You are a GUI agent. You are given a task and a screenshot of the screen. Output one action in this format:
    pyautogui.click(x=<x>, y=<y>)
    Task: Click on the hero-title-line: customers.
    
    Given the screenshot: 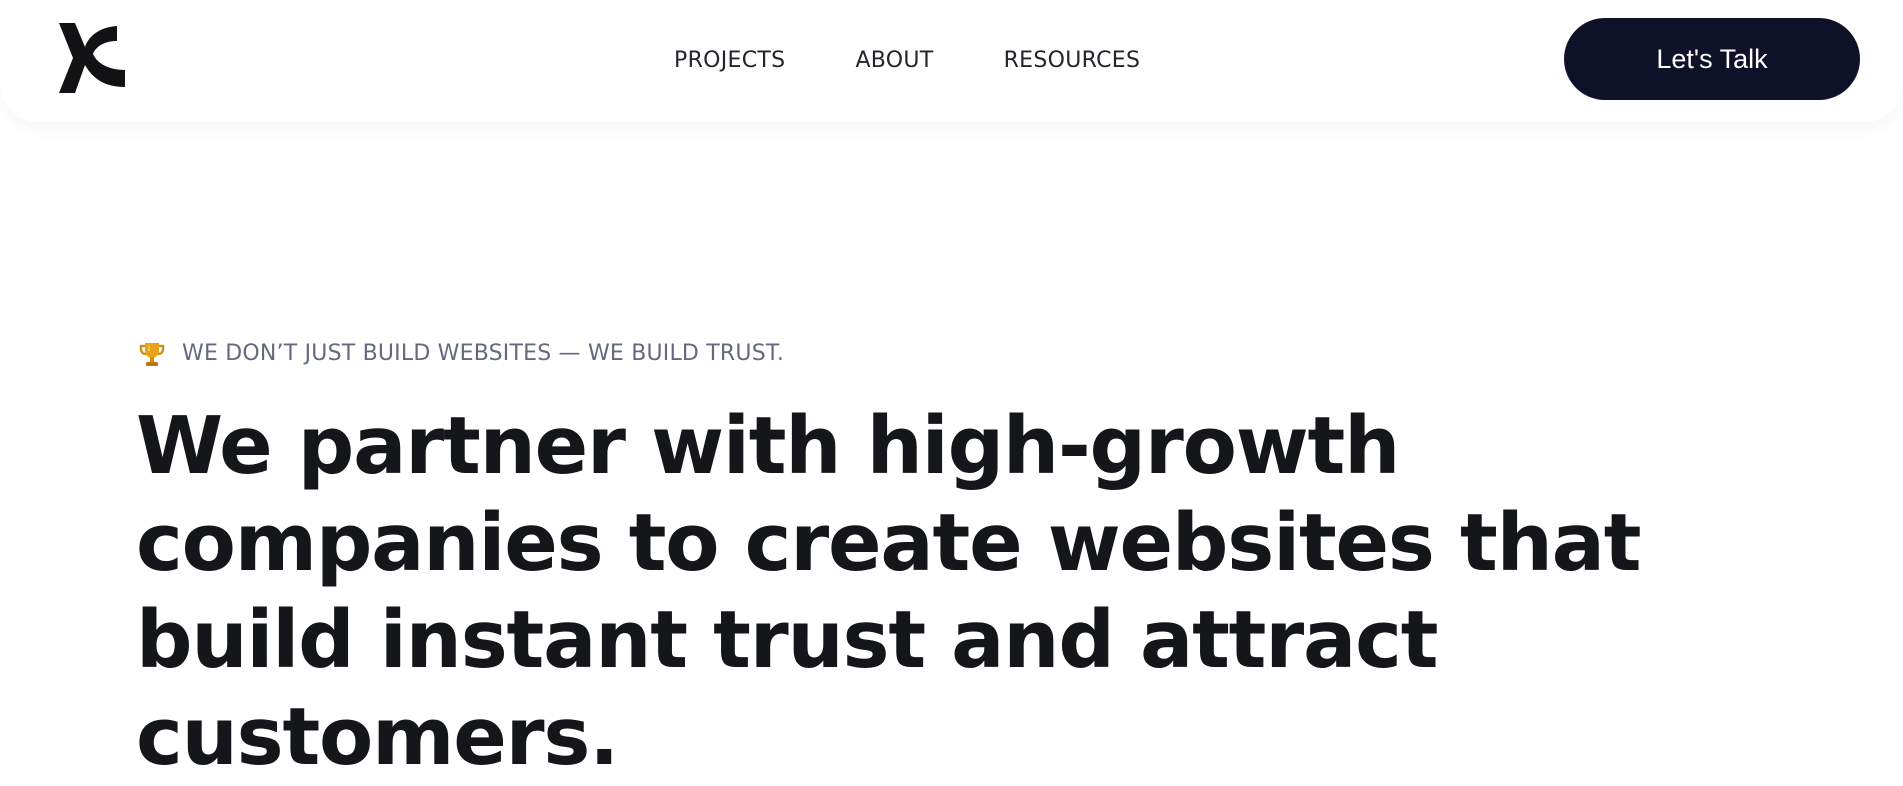 What is the action you would take?
    pyautogui.click(x=377, y=737)
    